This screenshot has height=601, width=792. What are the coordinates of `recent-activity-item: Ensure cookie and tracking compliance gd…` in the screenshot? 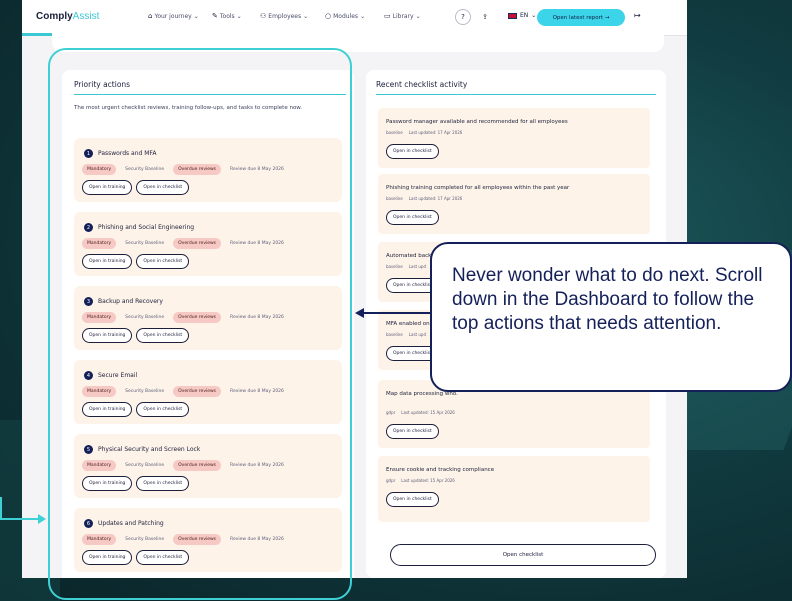 It's located at (514, 489).